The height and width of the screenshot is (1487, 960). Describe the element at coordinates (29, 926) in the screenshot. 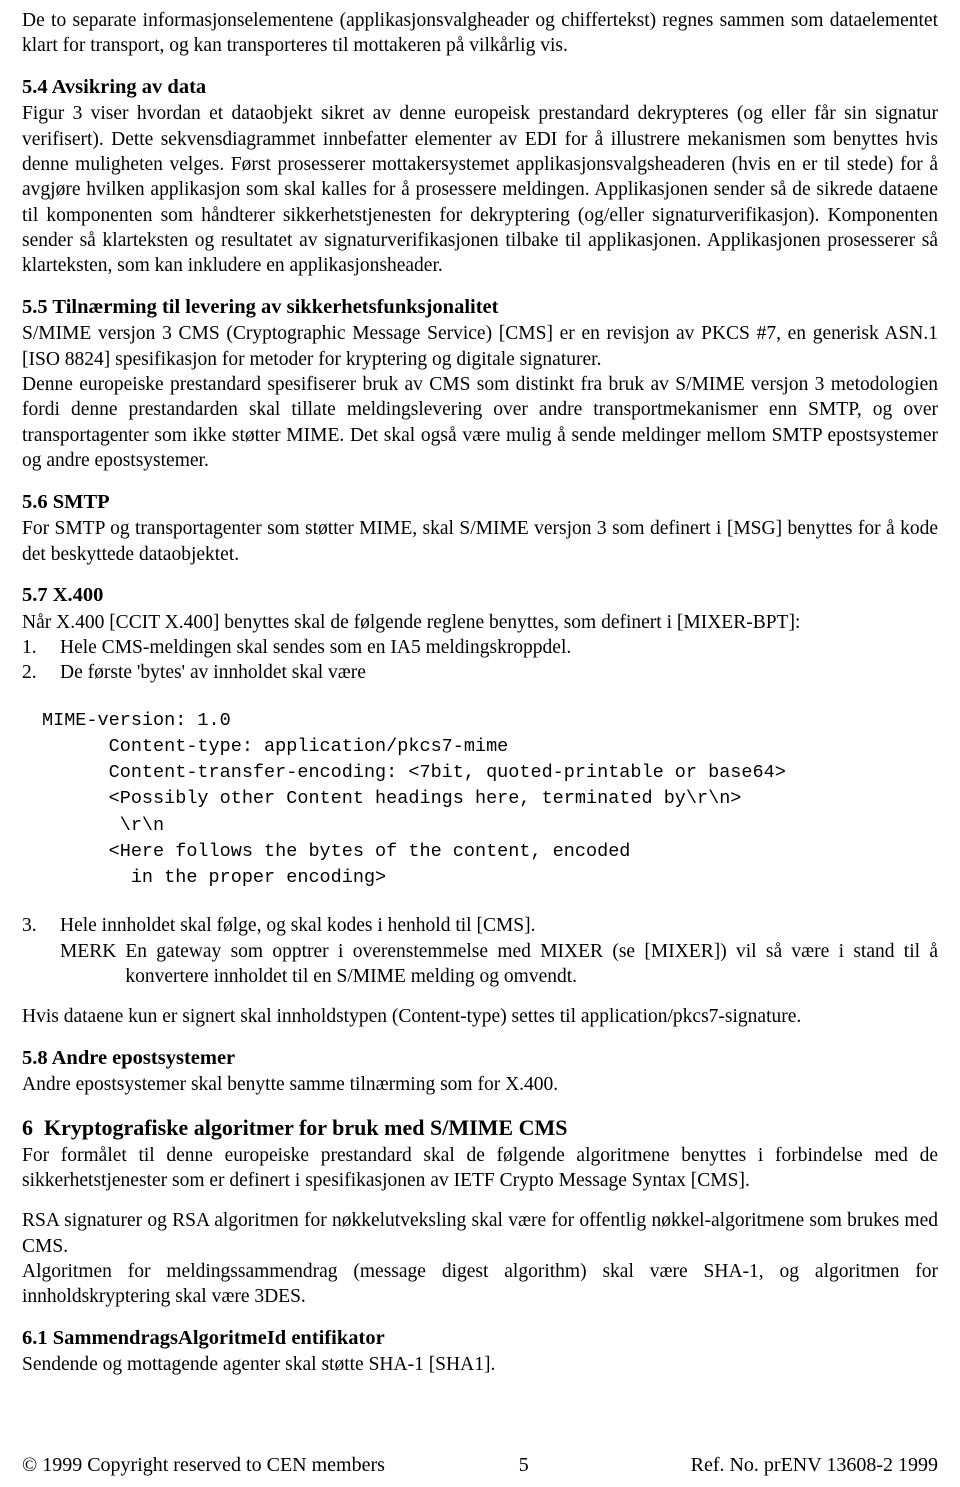

I see `list-item-marker: 3.` at that location.